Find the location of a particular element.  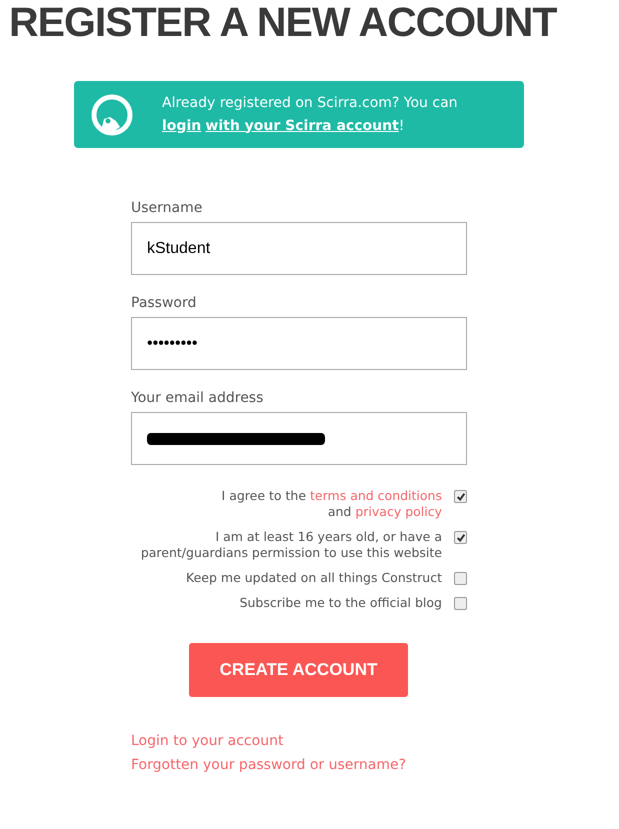

login-link: login is located at coordinates (182, 126).